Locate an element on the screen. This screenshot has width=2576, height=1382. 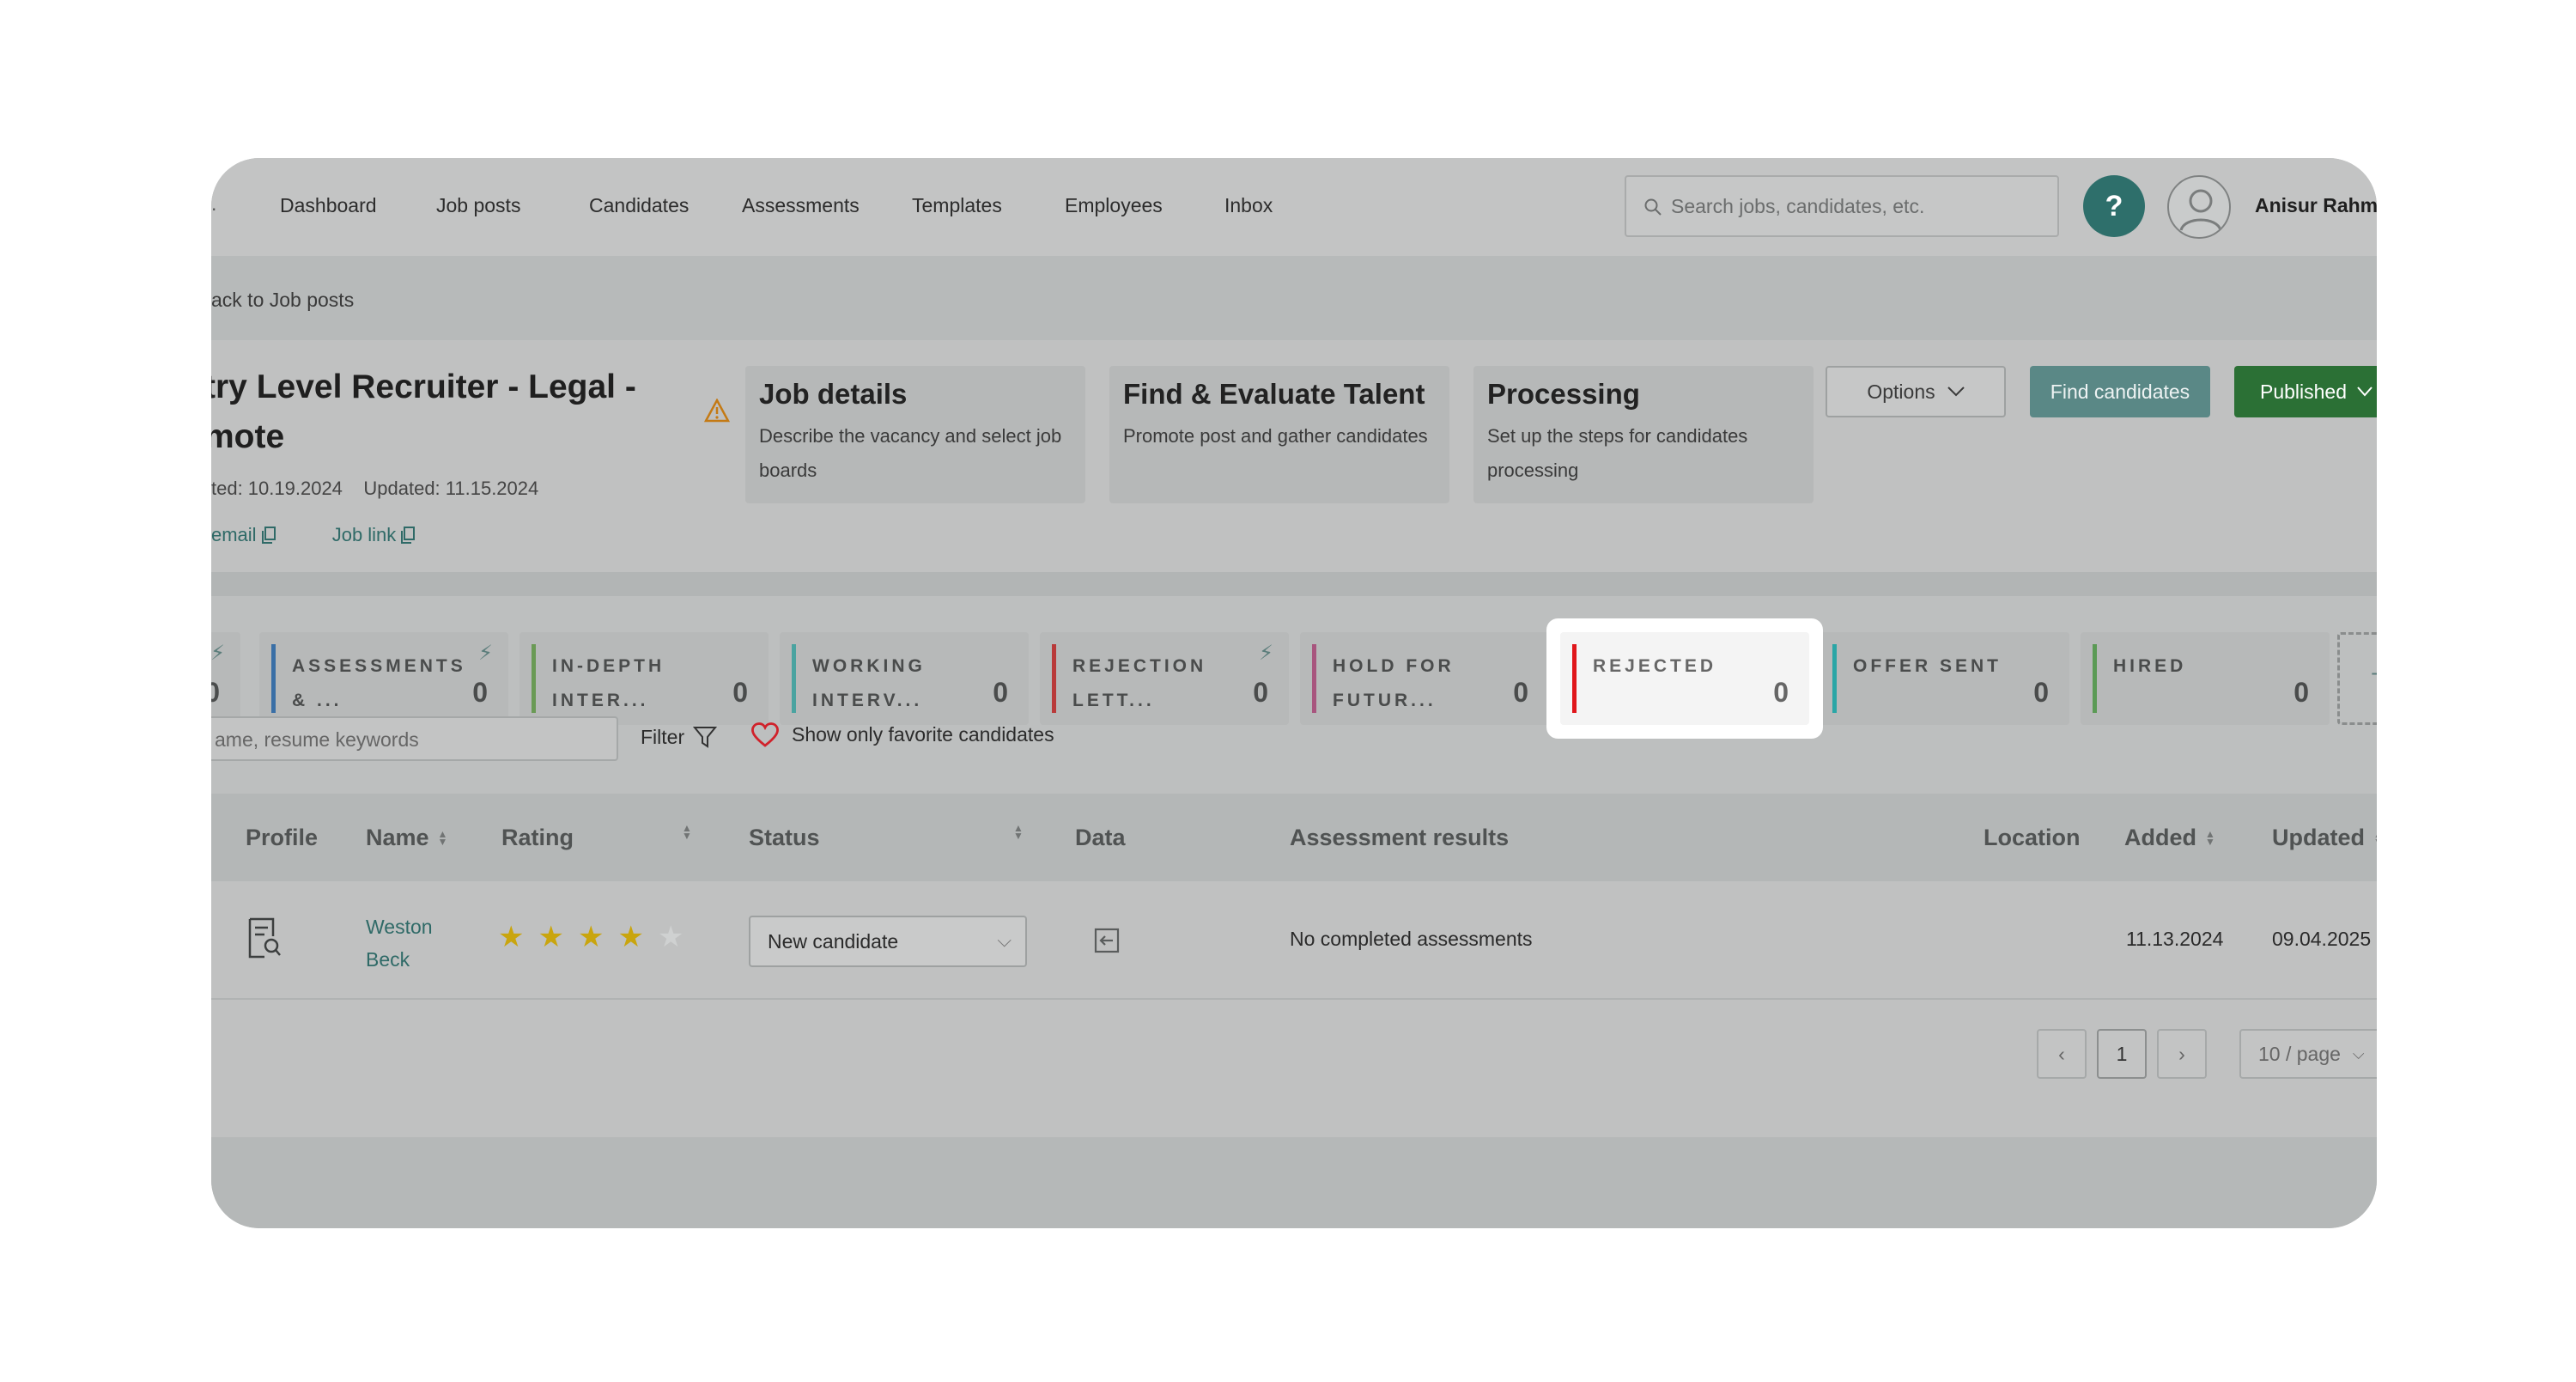
published-dropdown: Published is located at coordinates (2305, 391).